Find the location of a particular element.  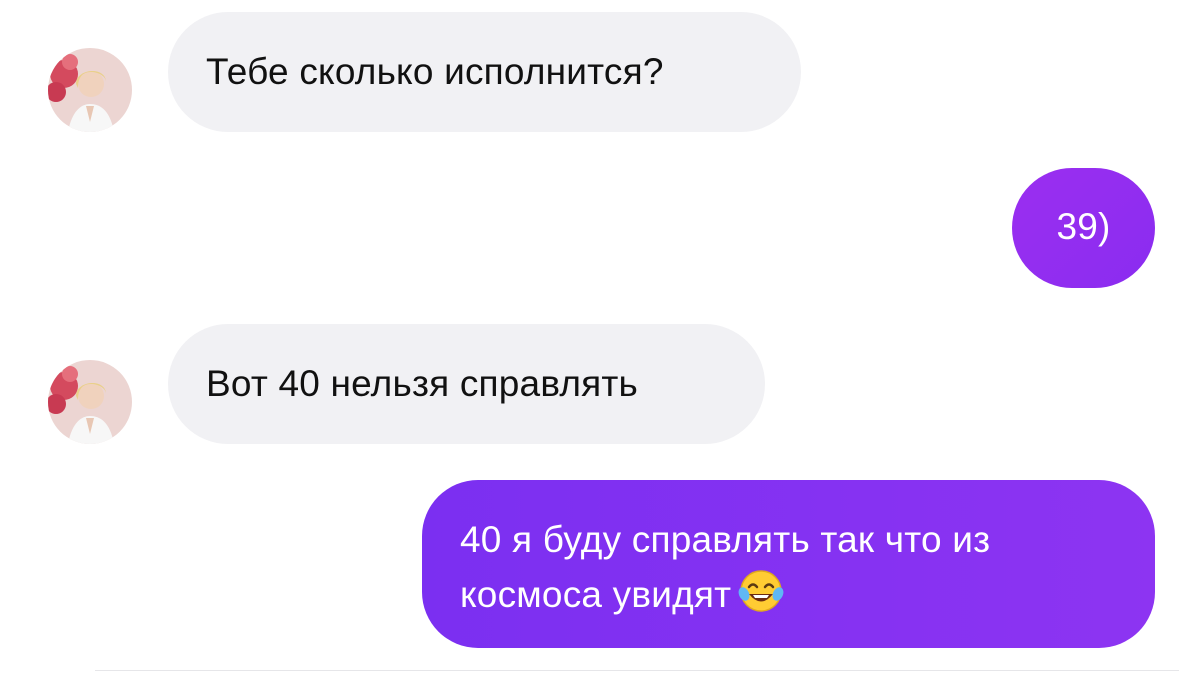

message-bubble-incoming: Вот 40 нельзя справлять is located at coordinates (466, 384).